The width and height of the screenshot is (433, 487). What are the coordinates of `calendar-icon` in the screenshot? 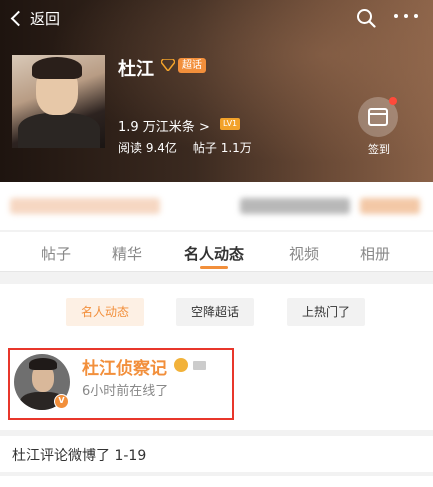 It's located at (378, 117).